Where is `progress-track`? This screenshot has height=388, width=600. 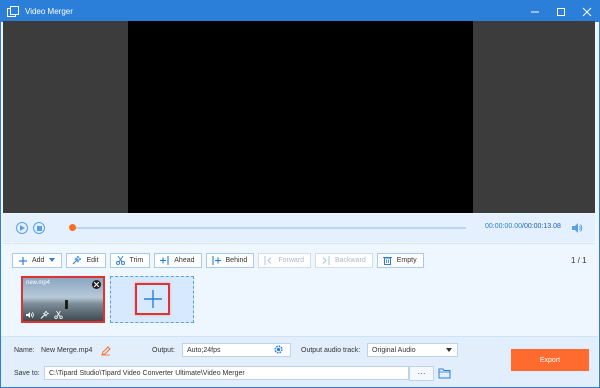
progress-track is located at coordinates (269, 228).